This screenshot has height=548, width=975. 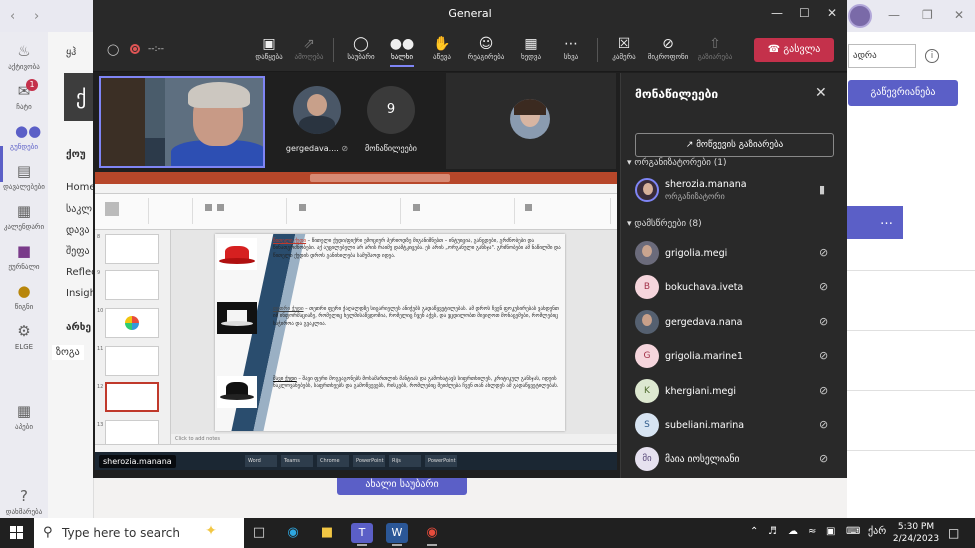 I want to click on team-panel-back: ყჰ, so click(x=71, y=52).